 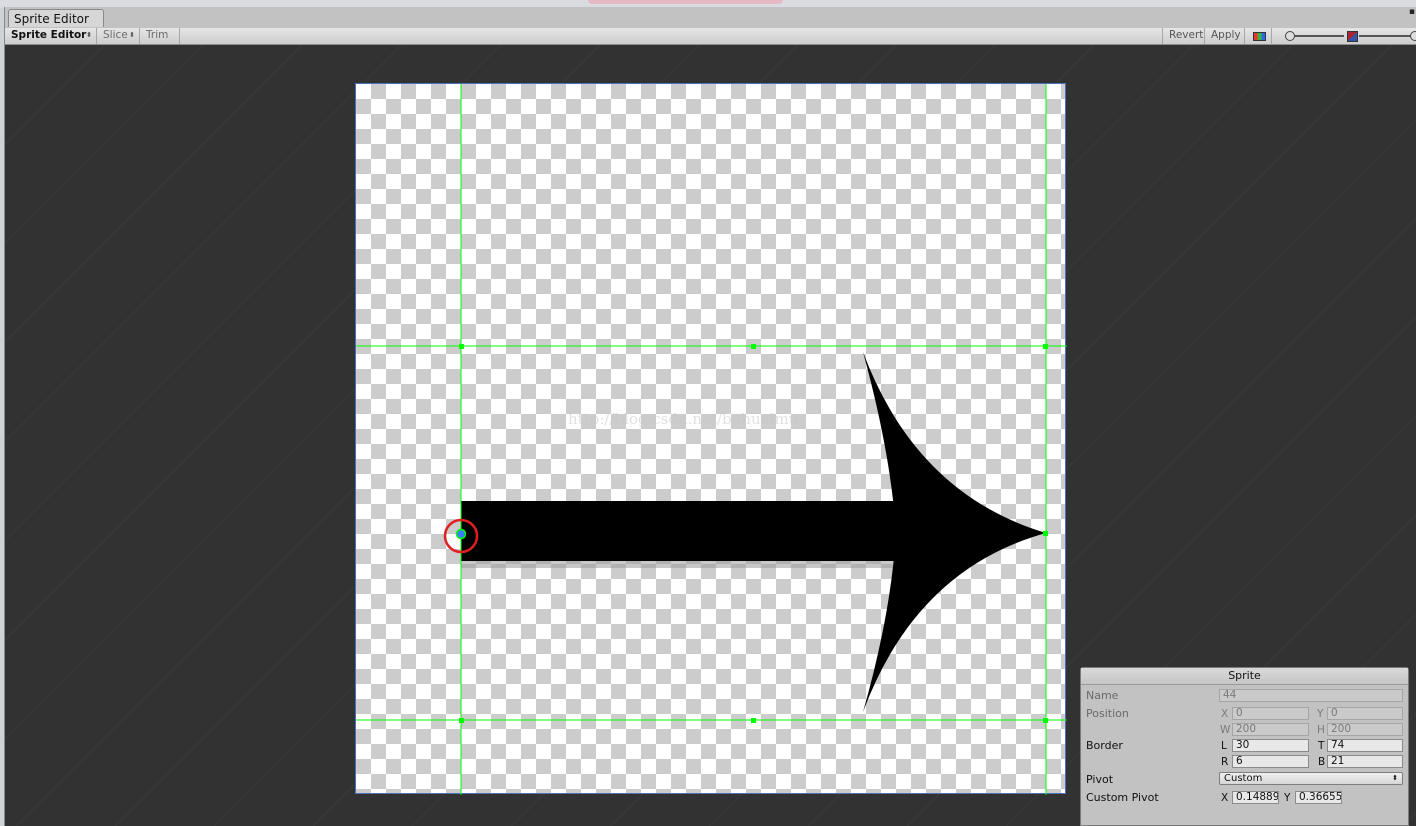 I want to click on color-channel-toggle, so click(x=1258, y=36).